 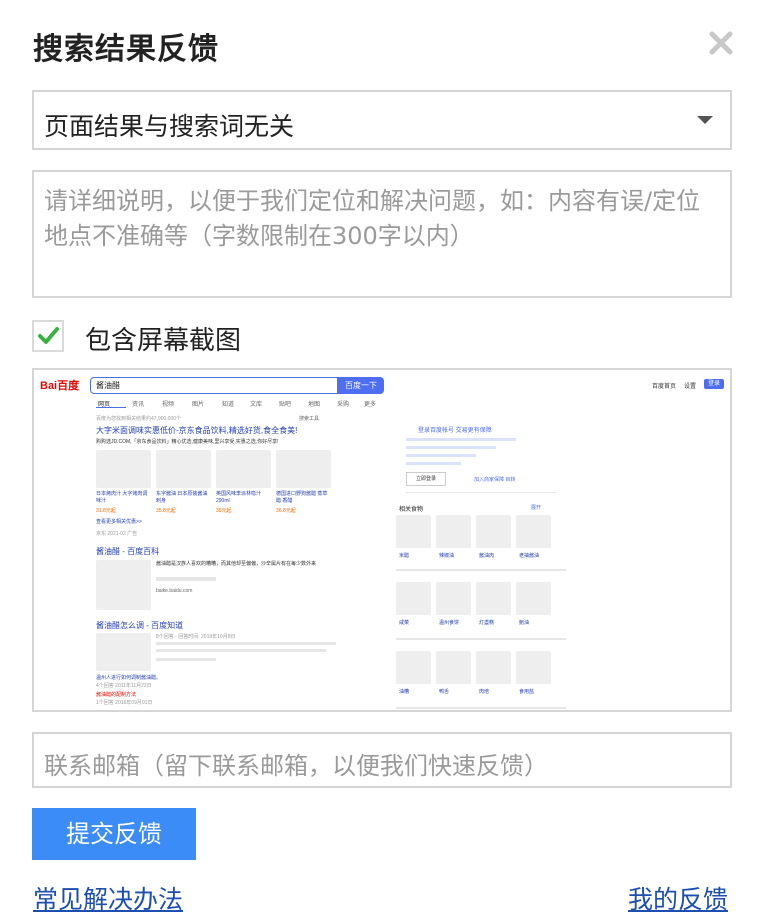 What do you see at coordinates (370, 405) in the screenshot?
I see `preview-tab-more: 更多` at bounding box center [370, 405].